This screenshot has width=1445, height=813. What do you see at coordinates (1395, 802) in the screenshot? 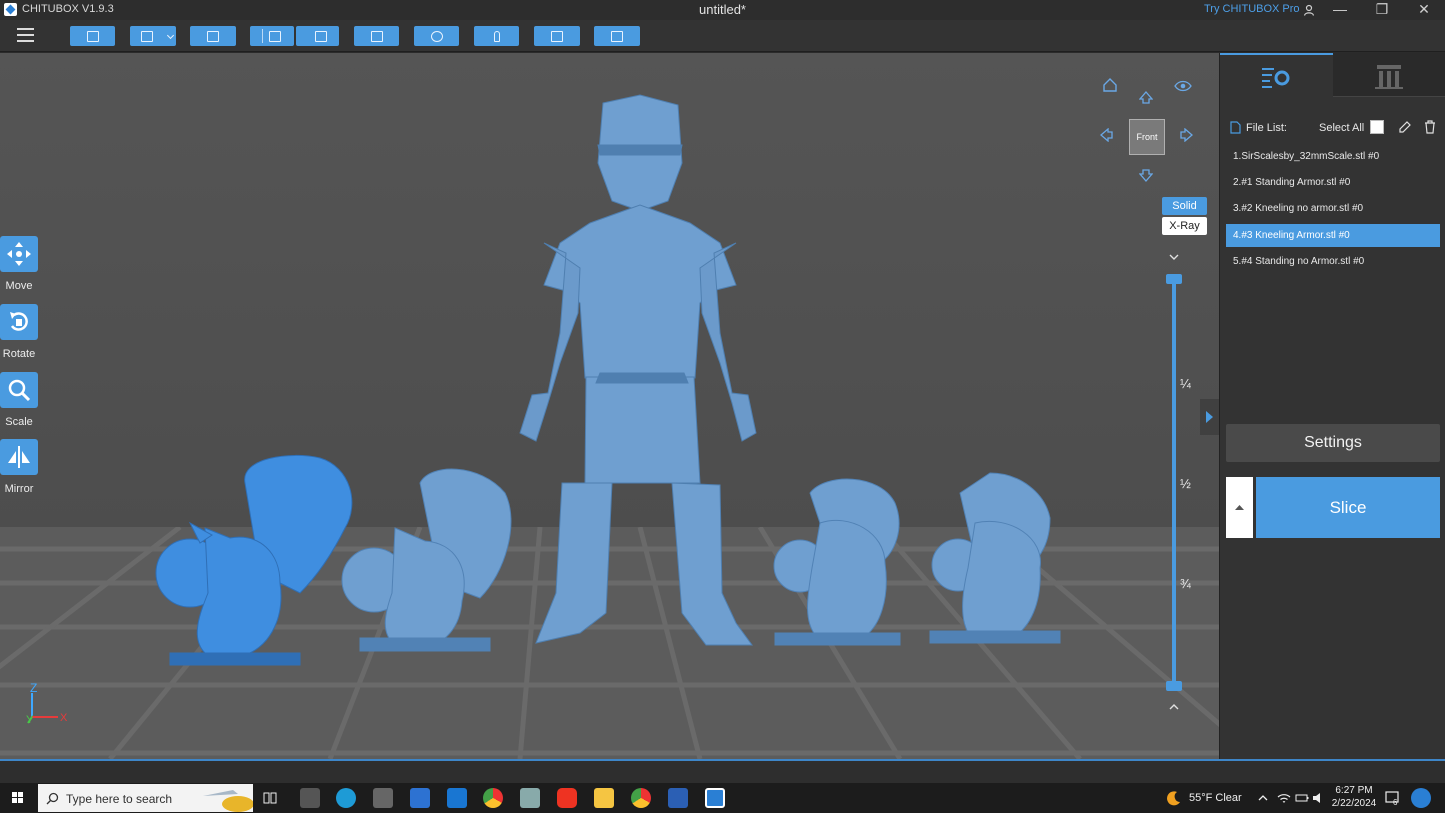
I see `notification-count: 6` at bounding box center [1395, 802].